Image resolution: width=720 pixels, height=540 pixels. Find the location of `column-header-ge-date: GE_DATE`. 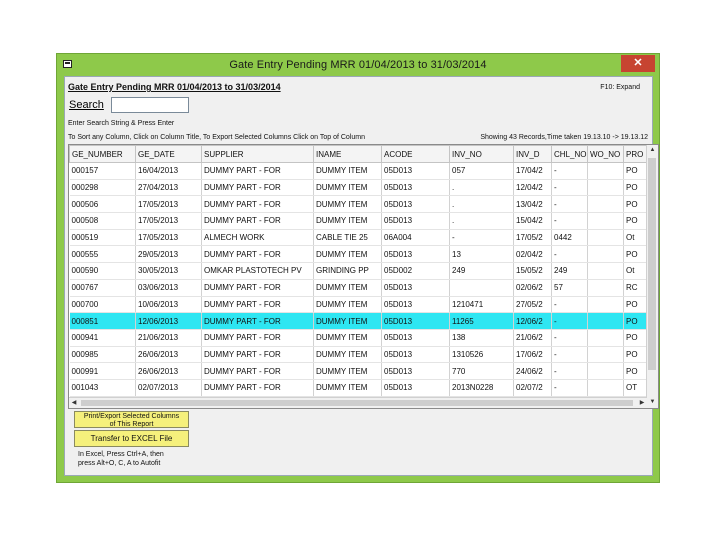

column-header-ge-date: GE_DATE is located at coordinates (168, 154).